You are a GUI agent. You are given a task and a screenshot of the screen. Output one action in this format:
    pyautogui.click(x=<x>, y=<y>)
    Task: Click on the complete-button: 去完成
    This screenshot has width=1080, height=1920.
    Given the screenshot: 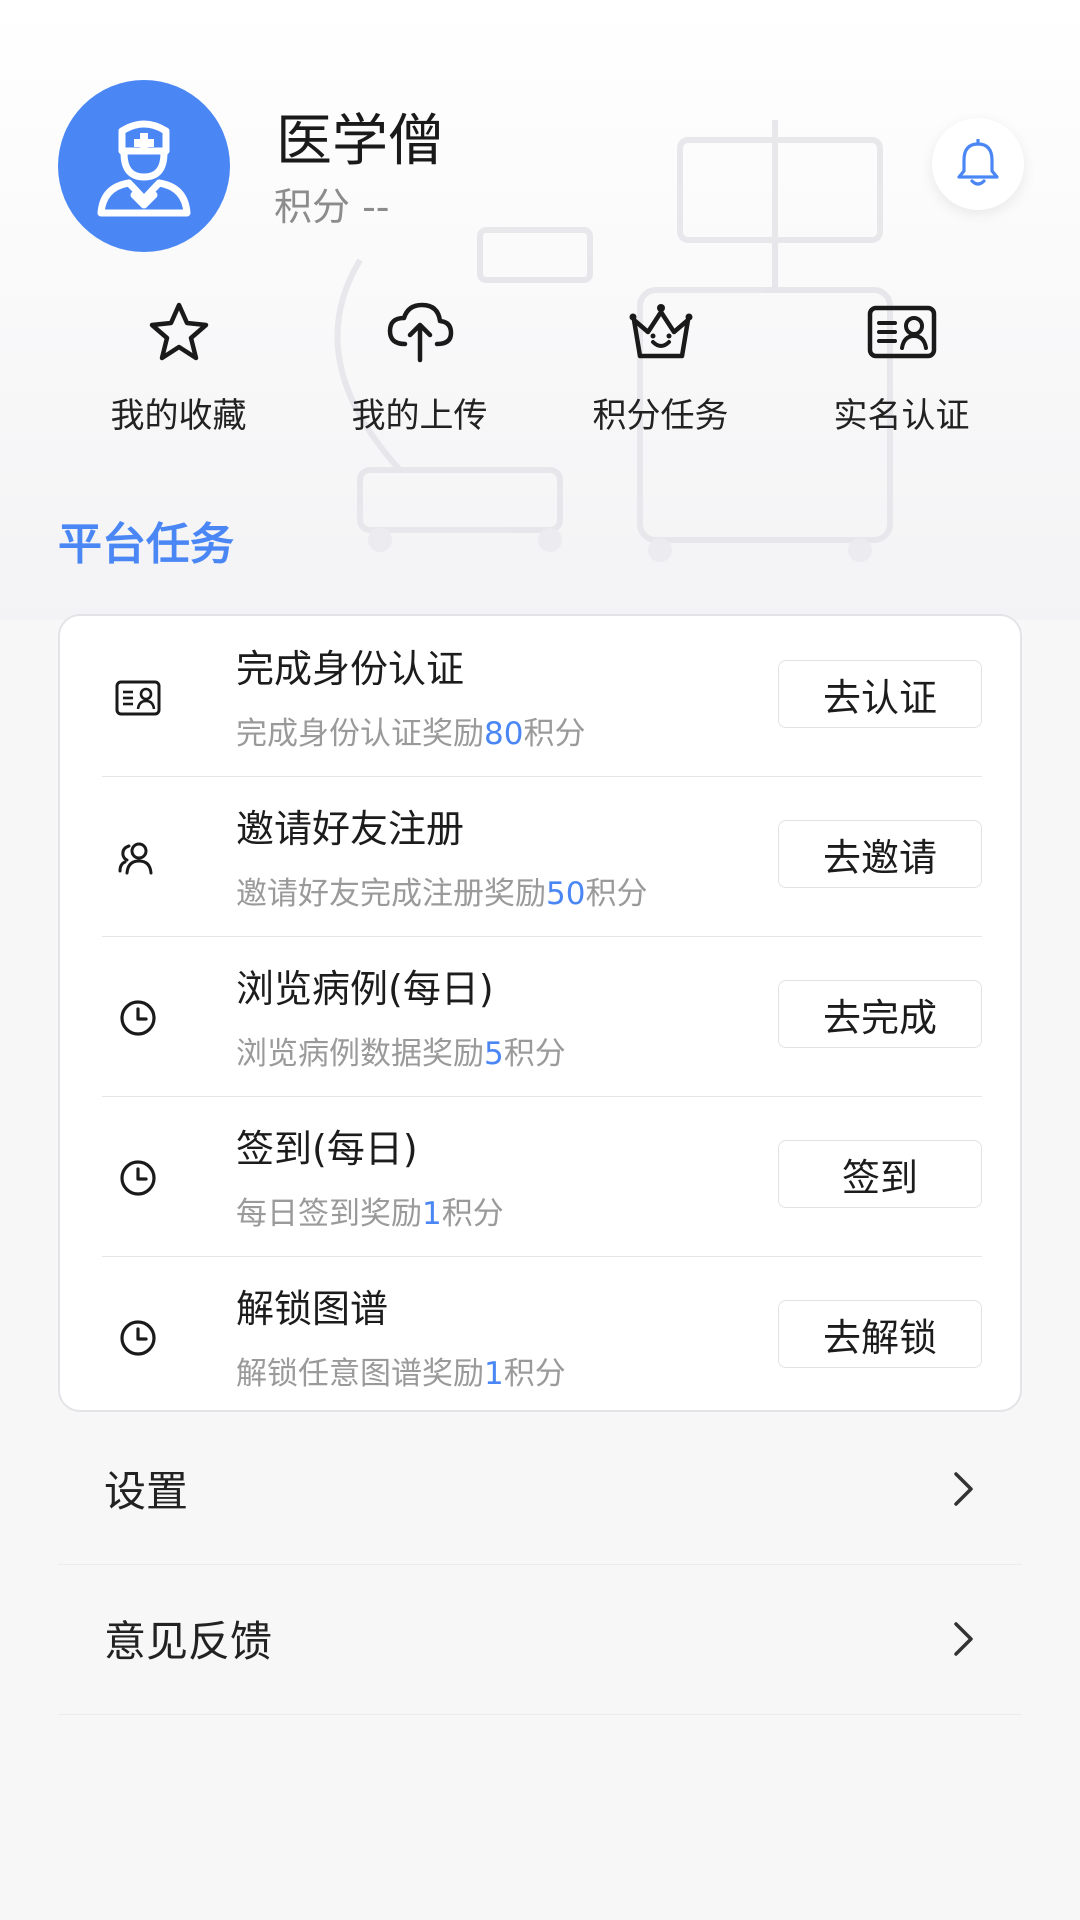 What is the action you would take?
    pyautogui.click(x=880, y=1014)
    